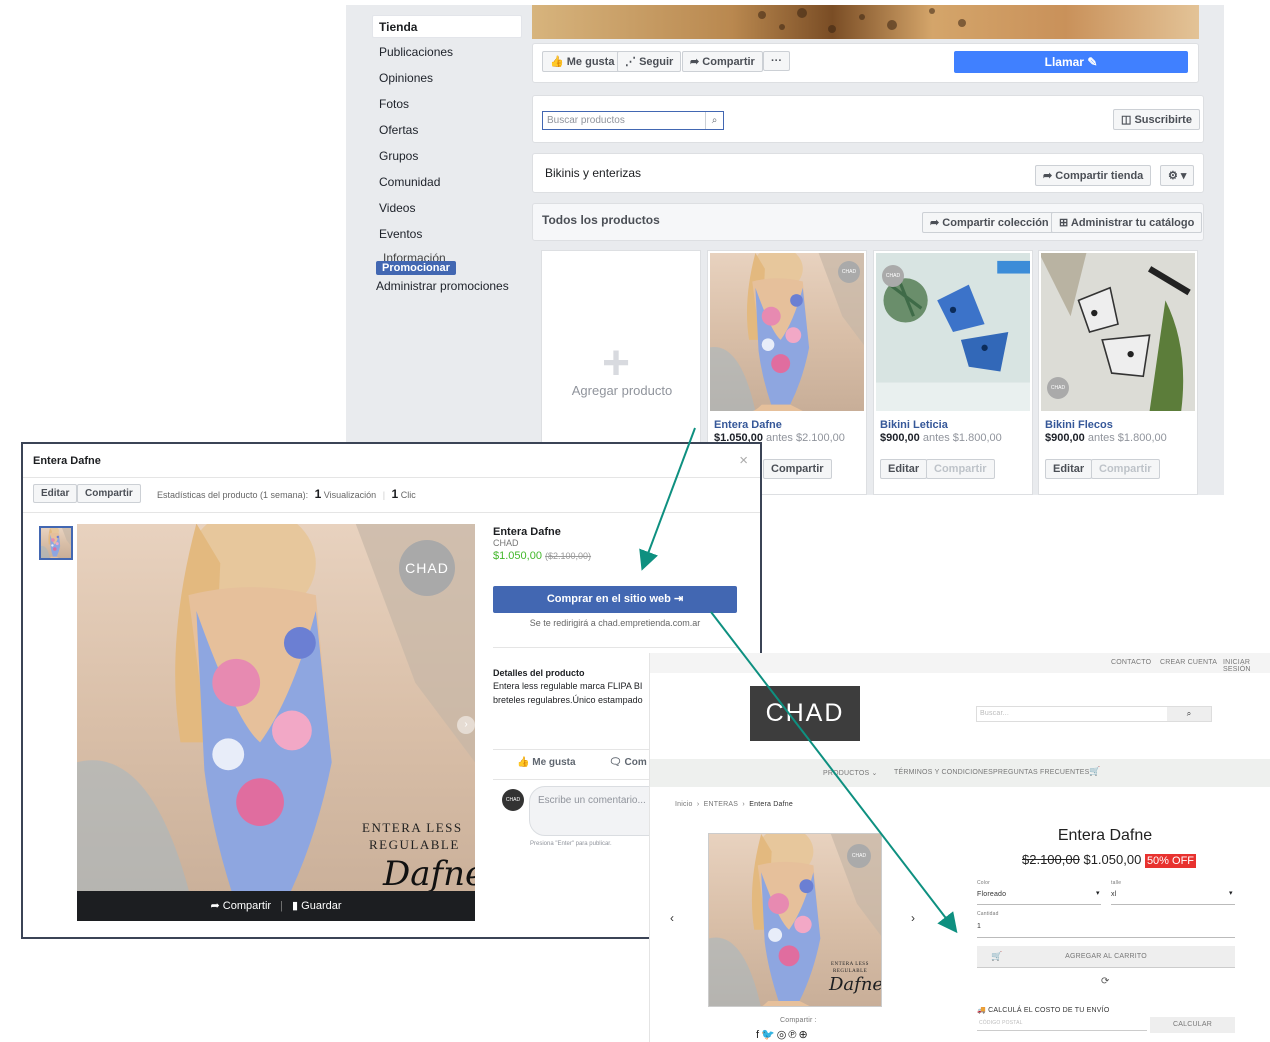  What do you see at coordinates (409, 182) in the screenshot?
I see `sidebar-item-comunidad: Comunidad` at bounding box center [409, 182].